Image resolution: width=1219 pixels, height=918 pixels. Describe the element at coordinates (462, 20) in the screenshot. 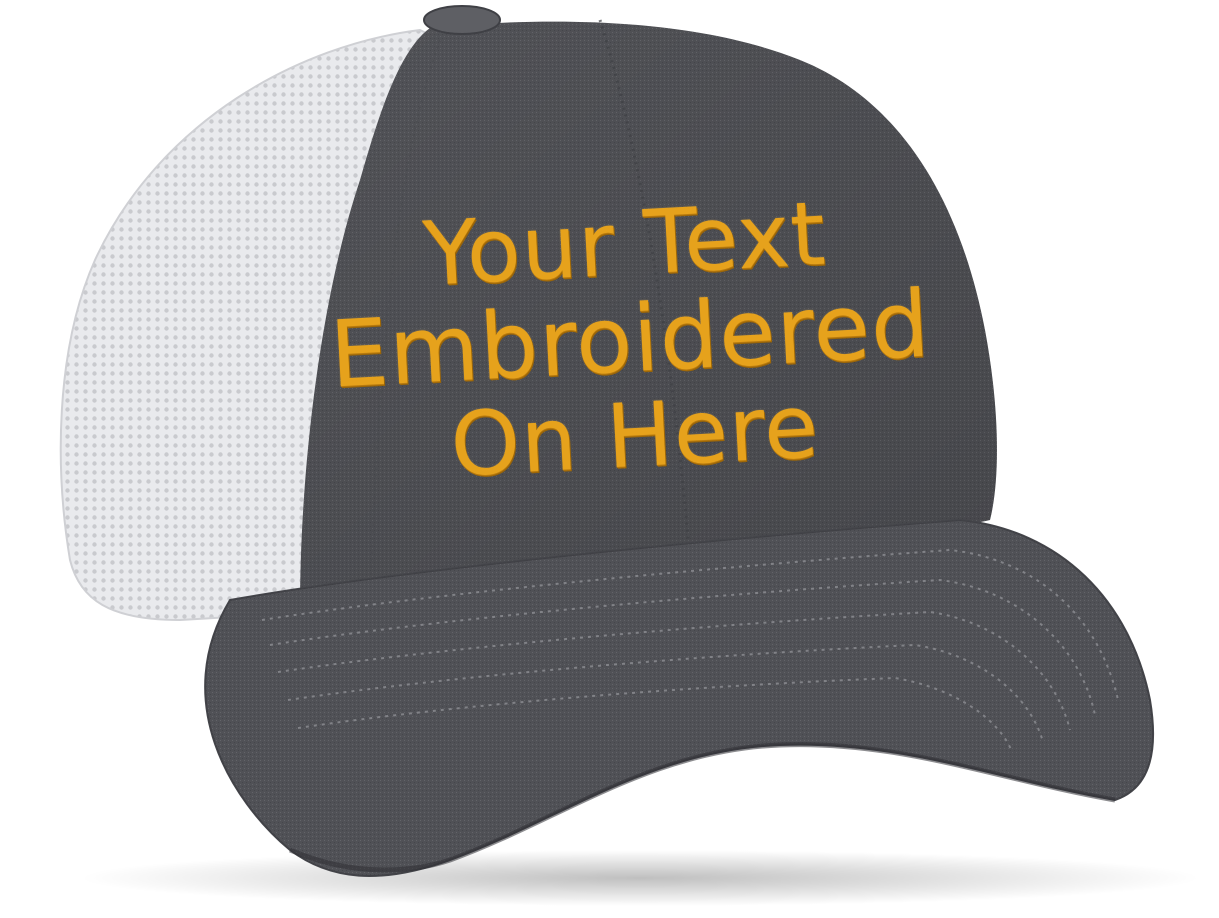

I see `top-button` at that location.